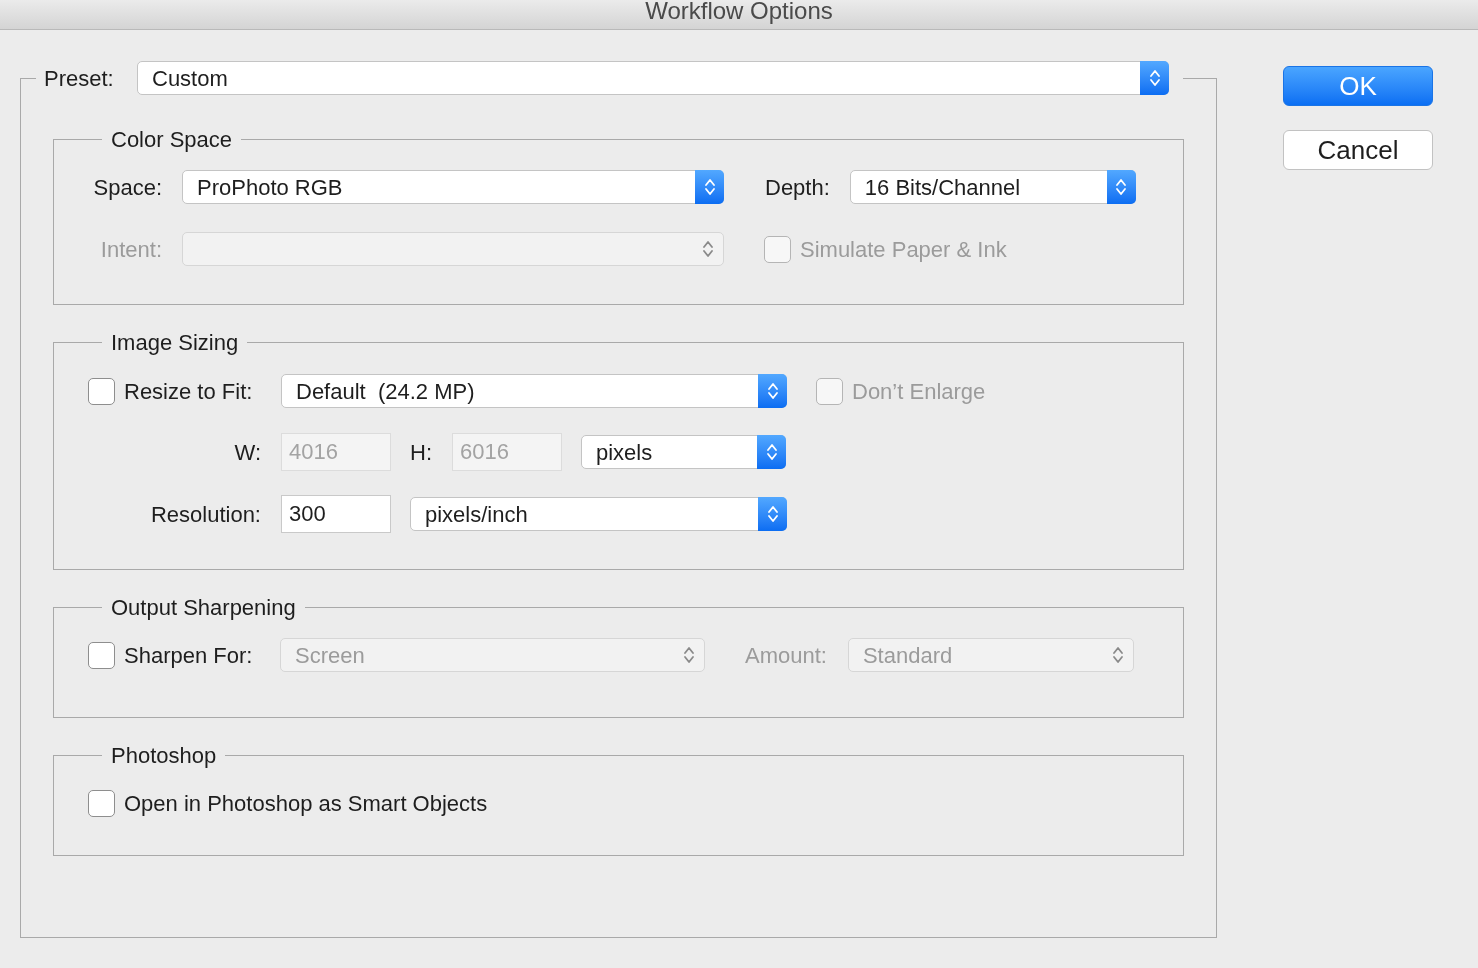 This screenshot has height=968, width=1478. What do you see at coordinates (188, 391) in the screenshot?
I see `checkbox-label: Resize to Fit:` at bounding box center [188, 391].